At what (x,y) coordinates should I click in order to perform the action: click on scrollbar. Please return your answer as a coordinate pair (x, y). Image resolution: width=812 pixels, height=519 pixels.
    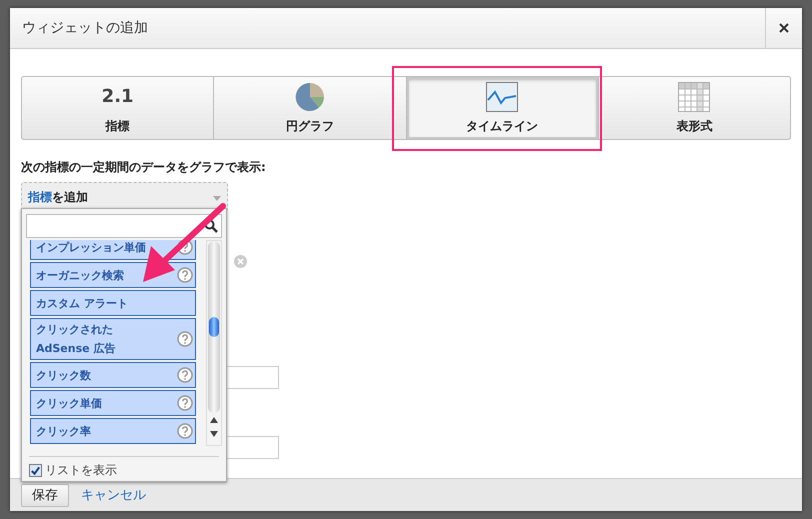
    Looking at the image, I should click on (214, 343).